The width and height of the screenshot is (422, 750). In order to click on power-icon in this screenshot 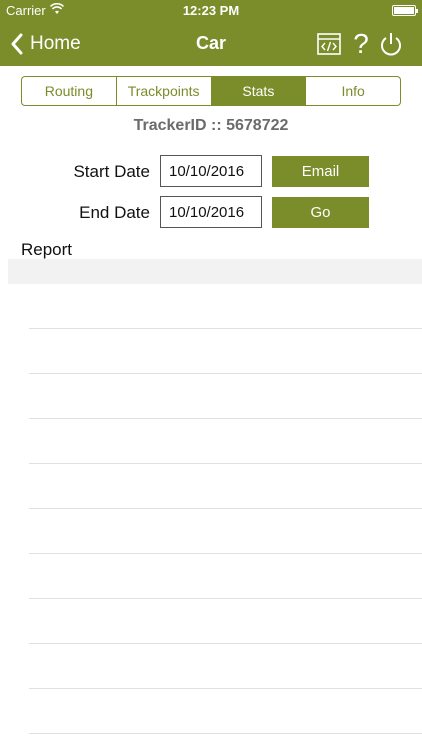, I will do `click(391, 44)`.